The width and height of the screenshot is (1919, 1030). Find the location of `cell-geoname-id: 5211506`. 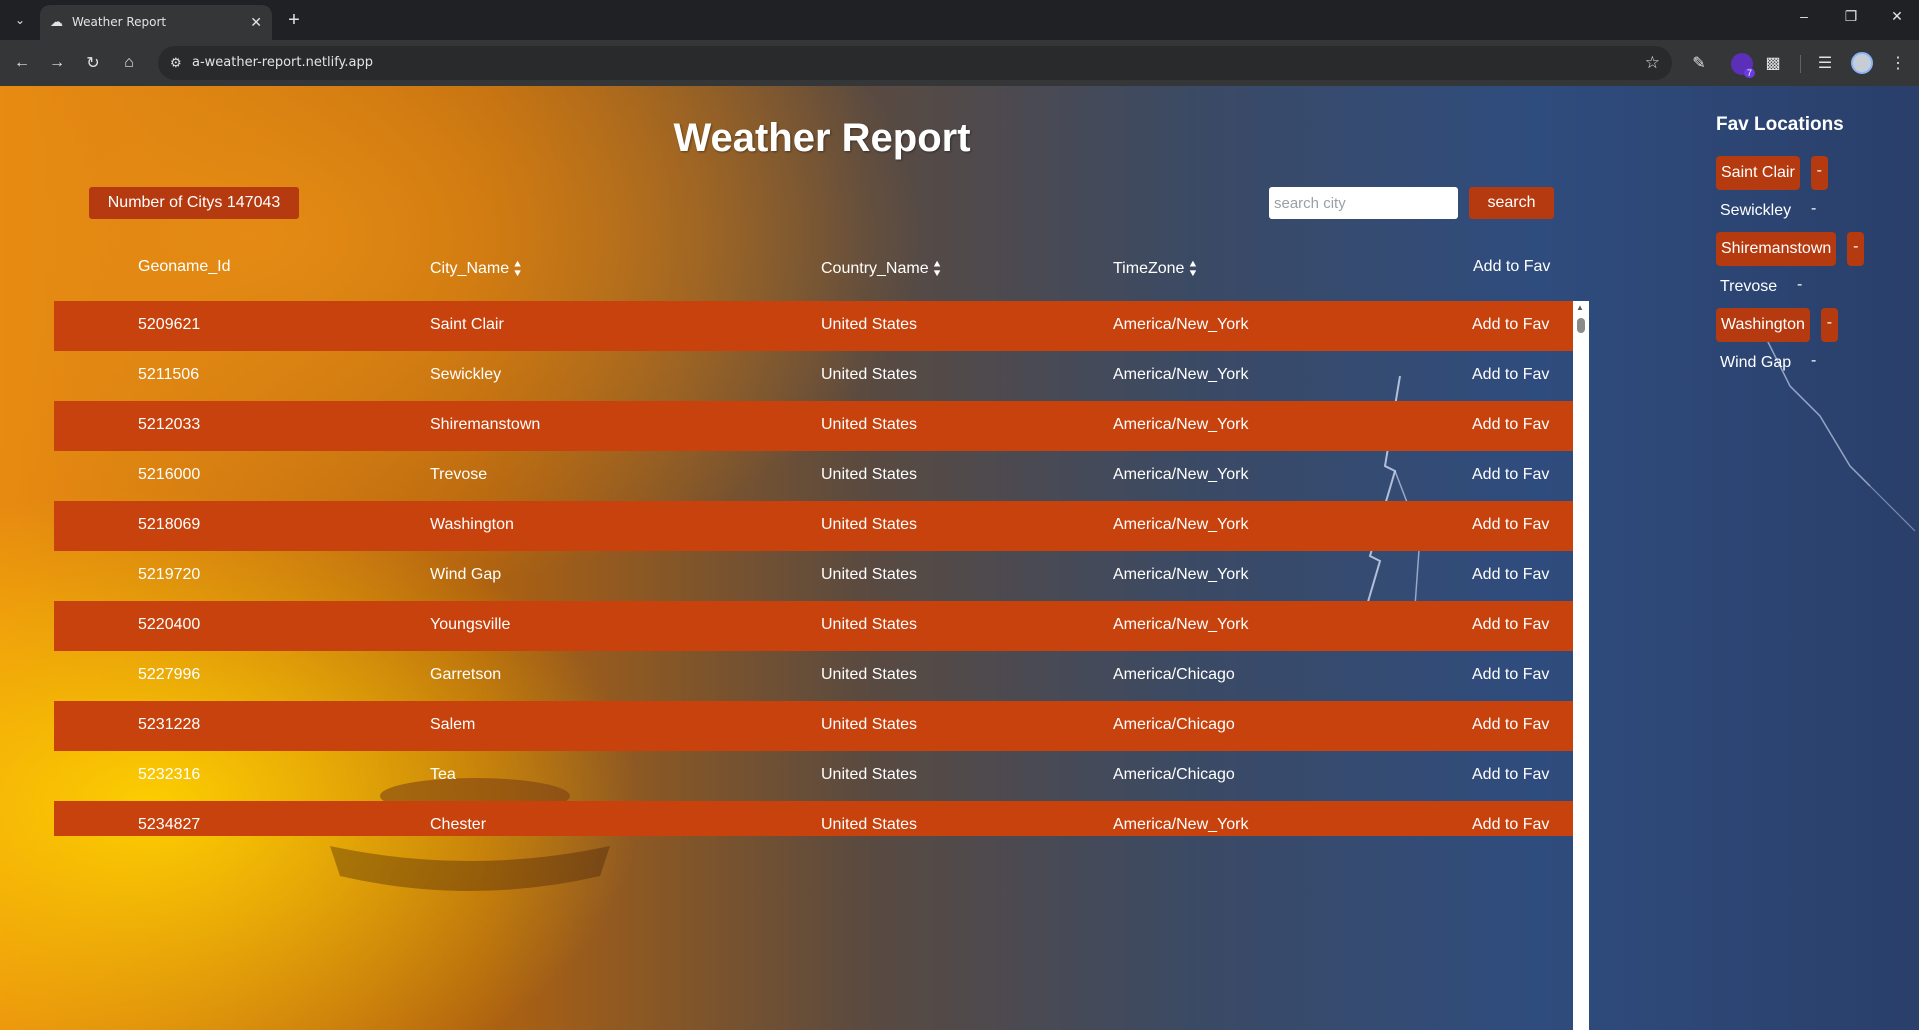

cell-geoname-id: 5211506 is located at coordinates (169, 374).